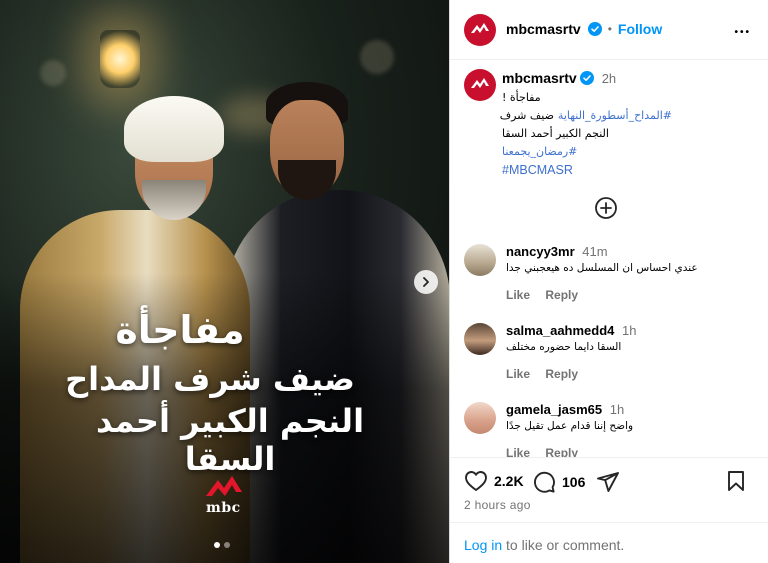  Describe the element at coordinates (564, 347) in the screenshot. I see `comment-text: السقا دايما حضوره مختلف` at that location.